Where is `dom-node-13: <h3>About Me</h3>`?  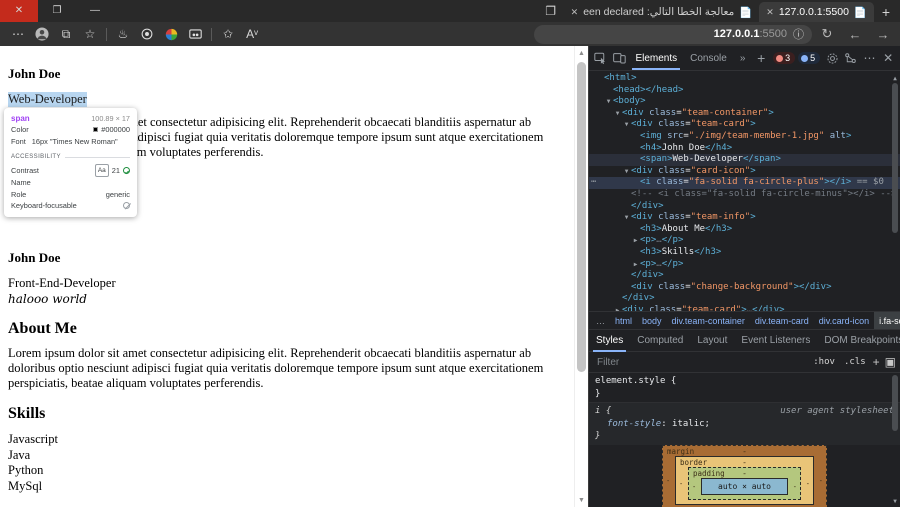 dom-node-13: <h3>About Me</h3> is located at coordinates (744, 230).